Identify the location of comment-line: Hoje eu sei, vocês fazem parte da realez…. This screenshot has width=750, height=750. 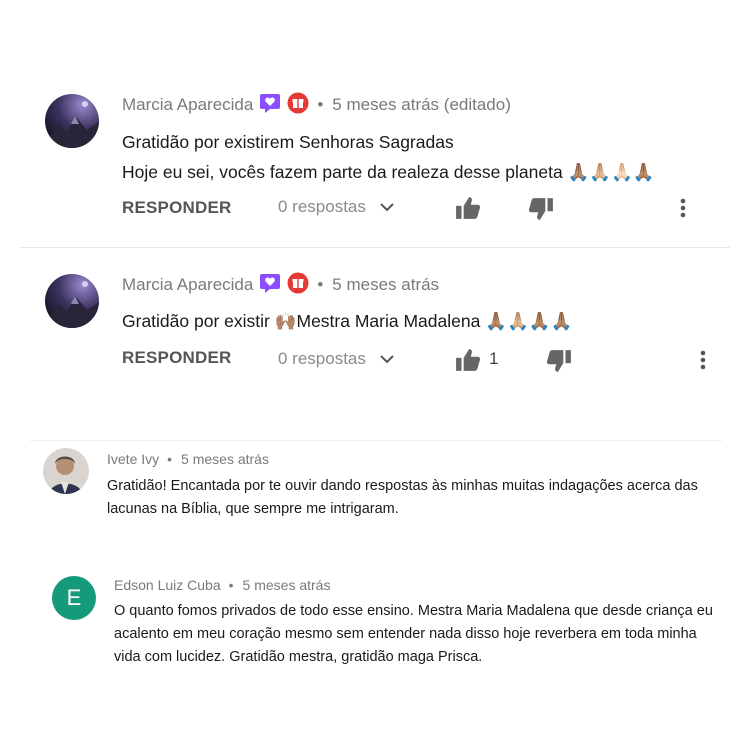
(388, 172).